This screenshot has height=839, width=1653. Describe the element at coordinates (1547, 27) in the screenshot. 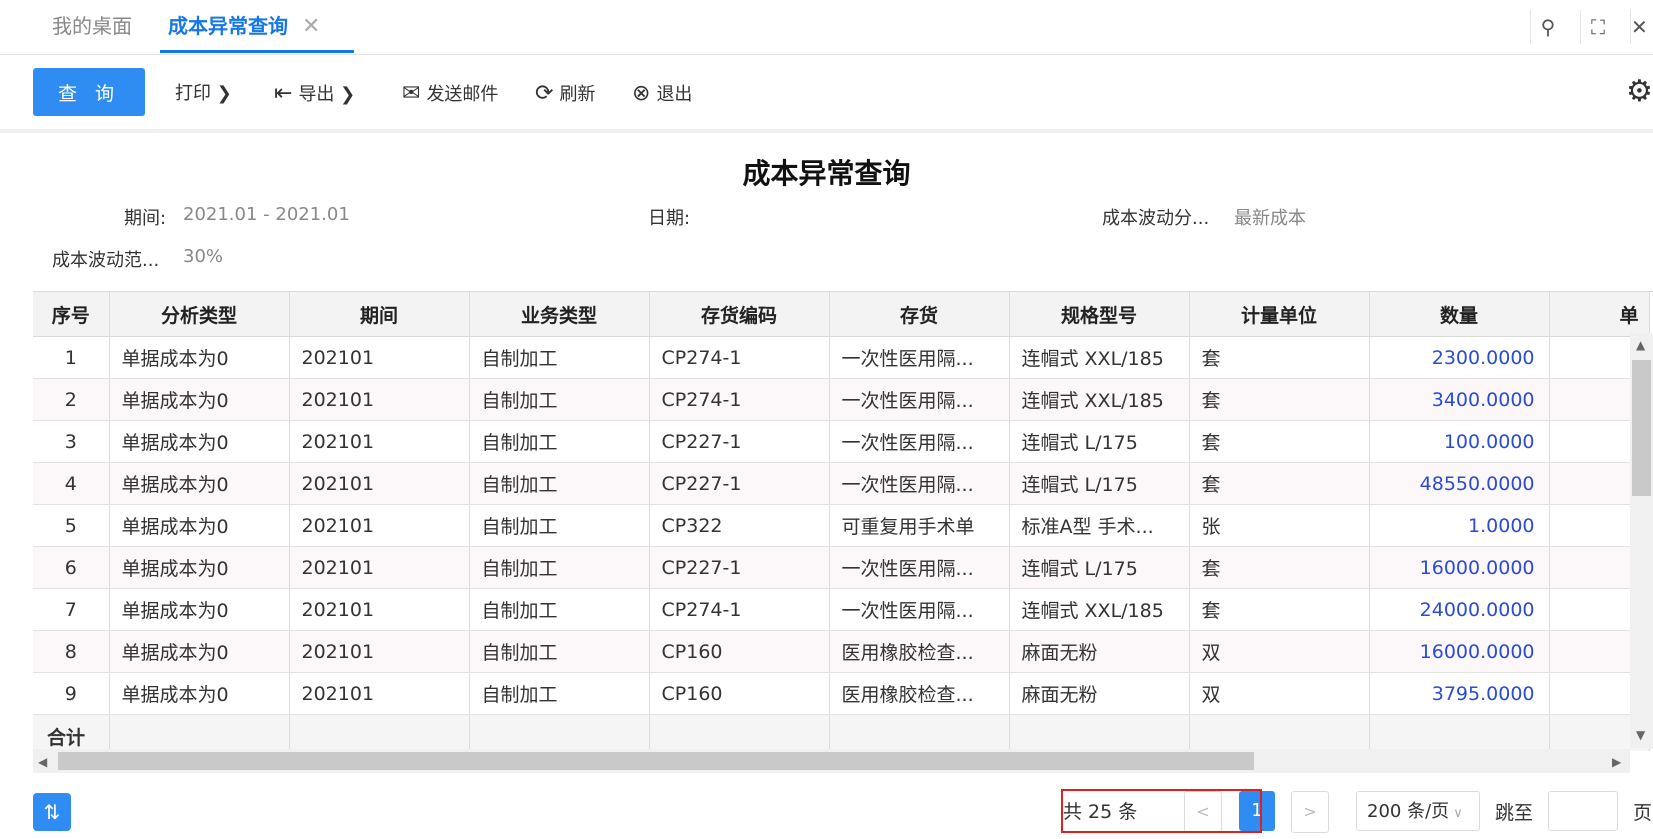

I see `search-icon: ⚲` at that location.